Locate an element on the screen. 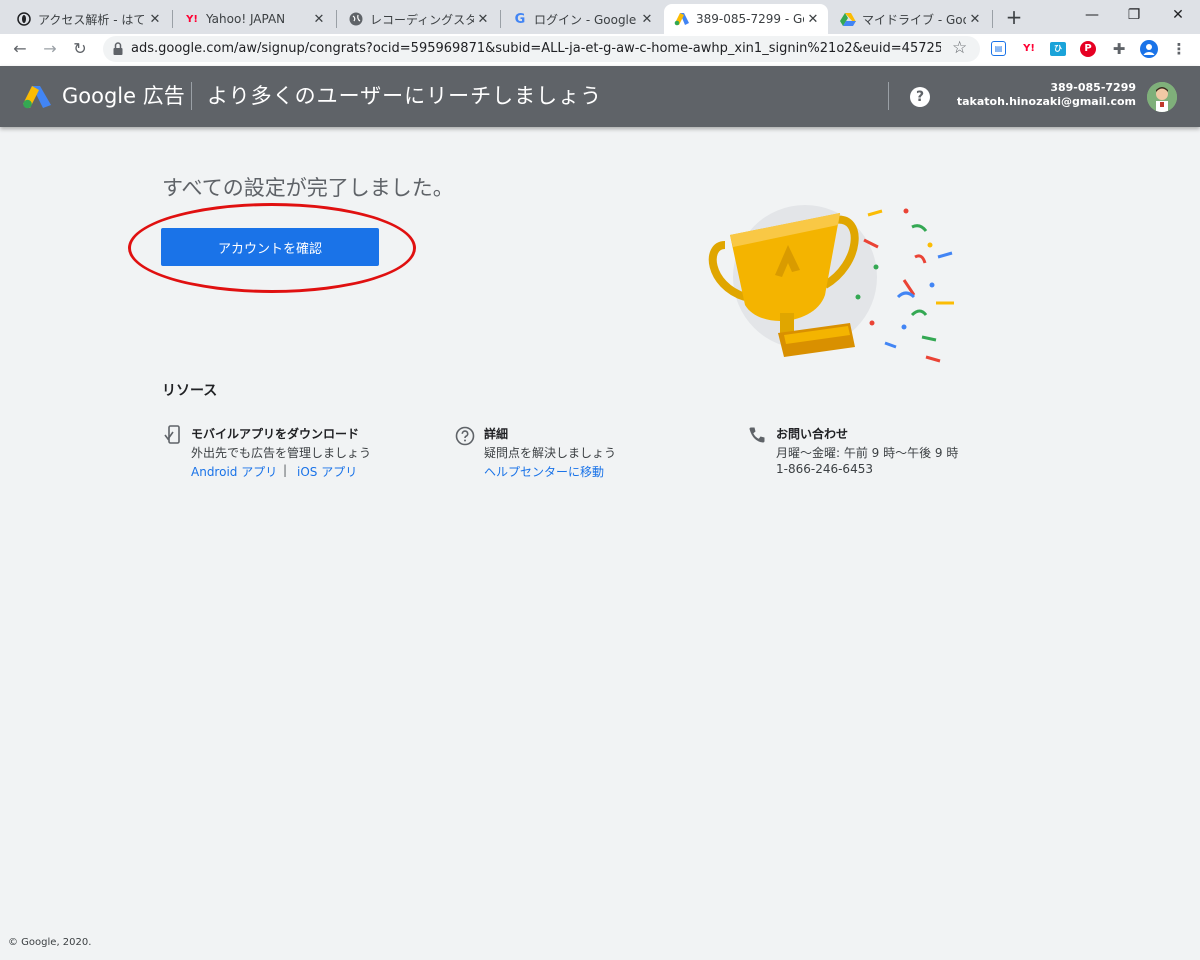 The image size is (1200, 960). browser-tab: アクセス解析 - はてなブ ✕ is located at coordinates (88, 19).